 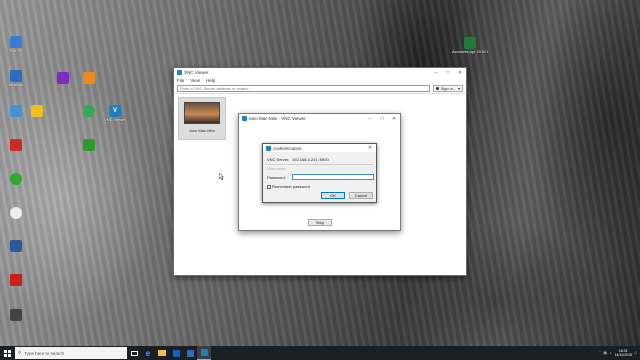 I want to click on clock: 18:31 14/11/2018, so click(x=623, y=353).